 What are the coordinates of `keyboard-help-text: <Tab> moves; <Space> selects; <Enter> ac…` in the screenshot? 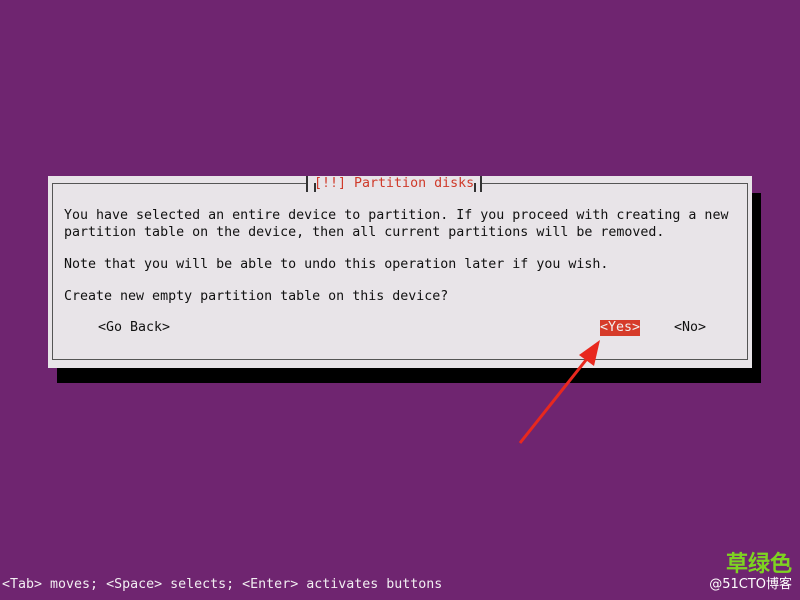 It's located at (222, 584).